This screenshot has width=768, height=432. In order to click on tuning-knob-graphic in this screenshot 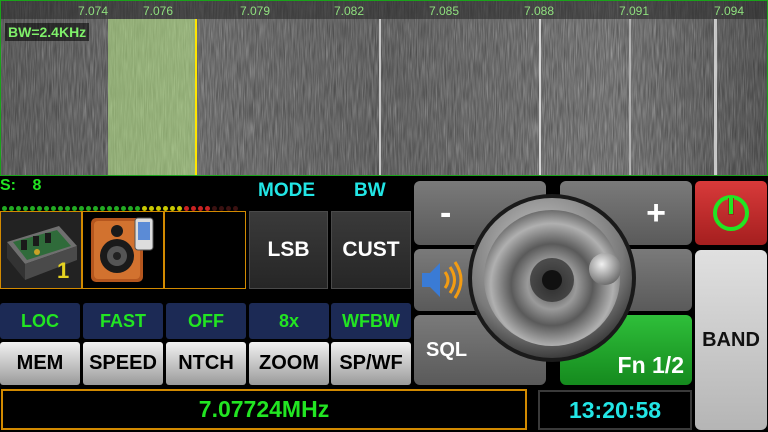, I will do `click(552, 278)`.